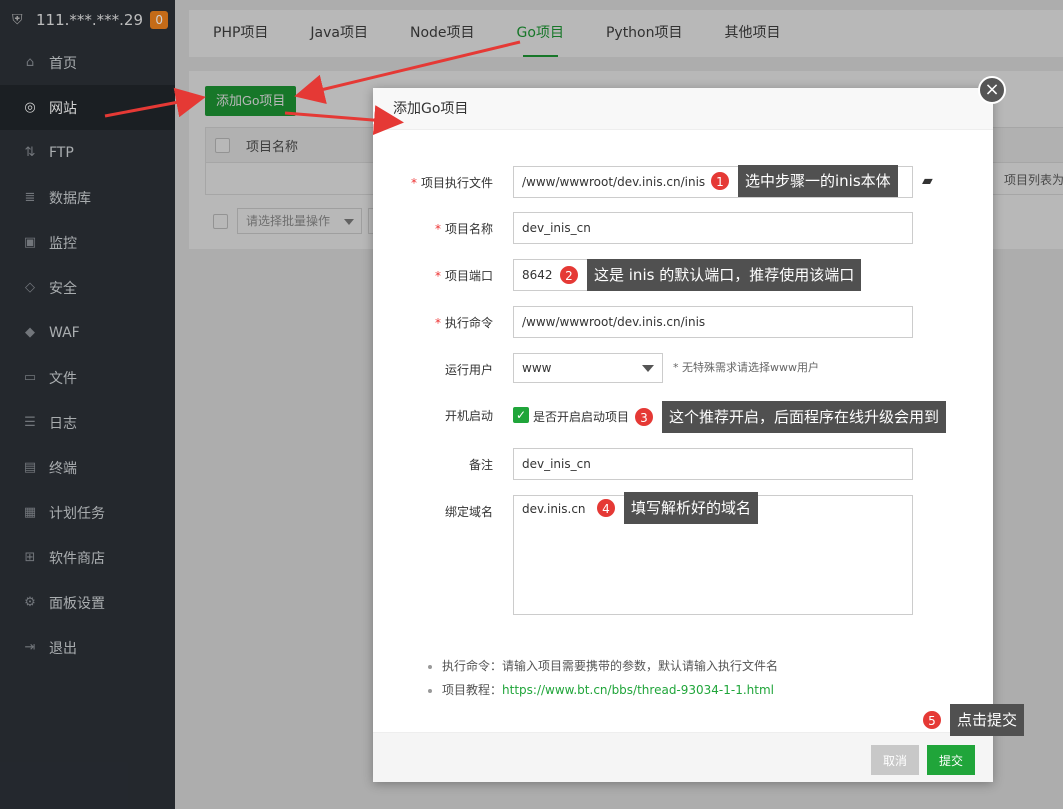 The height and width of the screenshot is (809, 1063). I want to click on annotation-text: 这是 inis 的默认端口，推荐使用该端口, so click(724, 275).